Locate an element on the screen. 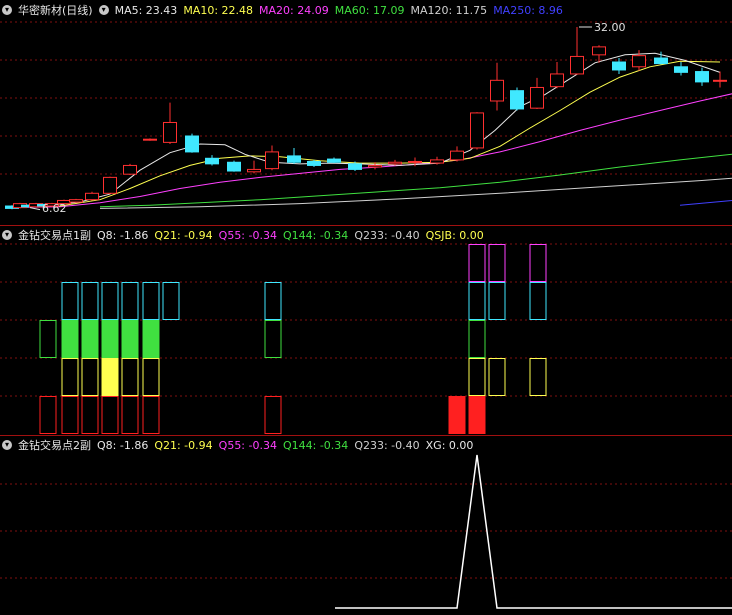 This screenshot has height=615, width=732. high-price-label: 32.00 is located at coordinates (610, 27).